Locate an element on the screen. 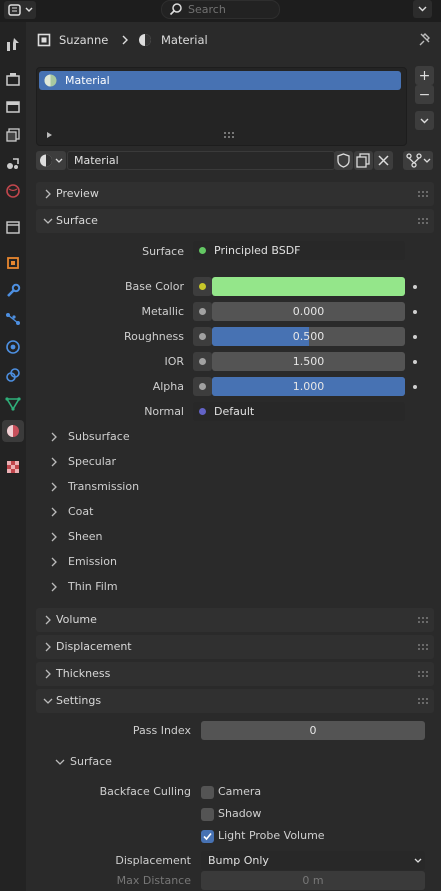 The height and width of the screenshot is (891, 441). ior-field: 1.500 is located at coordinates (308, 361).